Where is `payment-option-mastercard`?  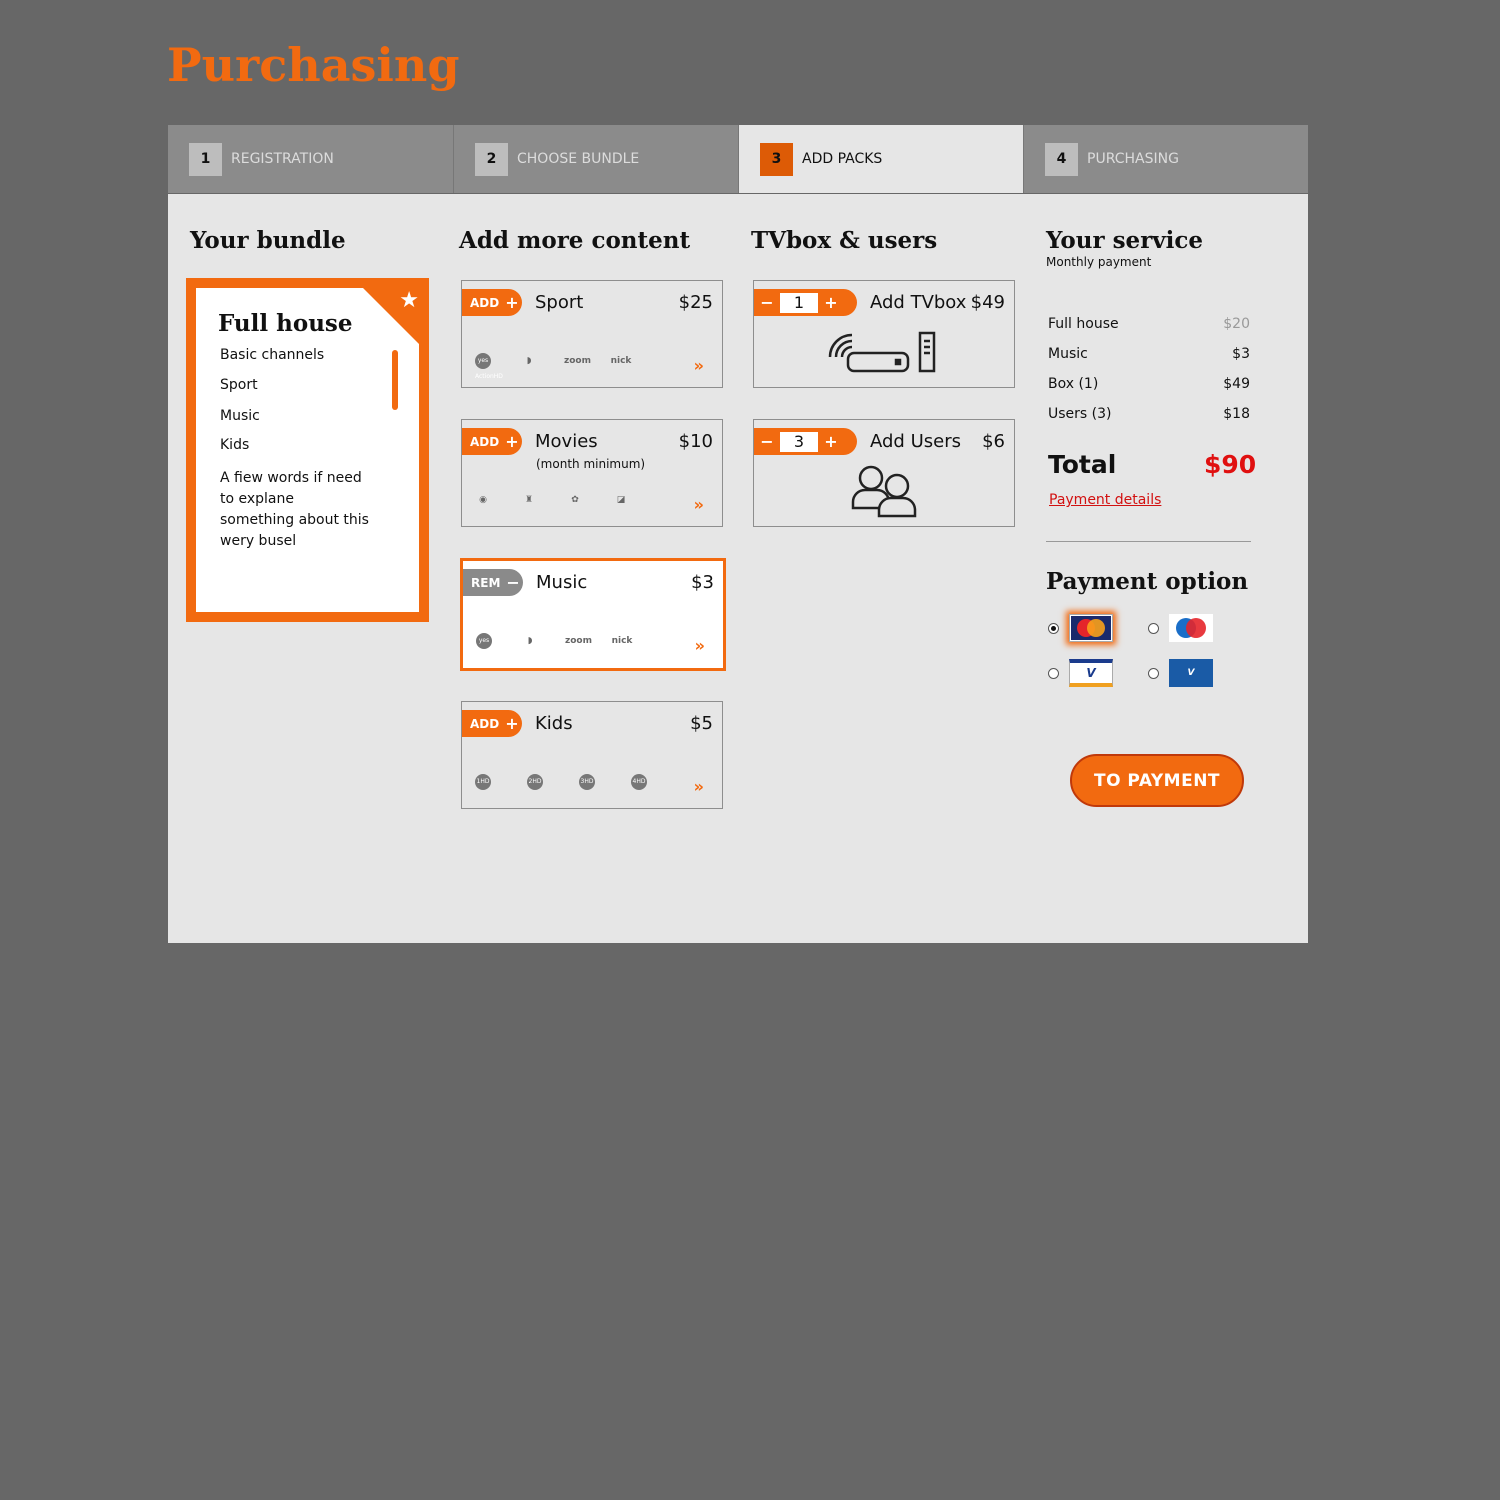 payment-option-mastercard is located at coordinates (1080, 628).